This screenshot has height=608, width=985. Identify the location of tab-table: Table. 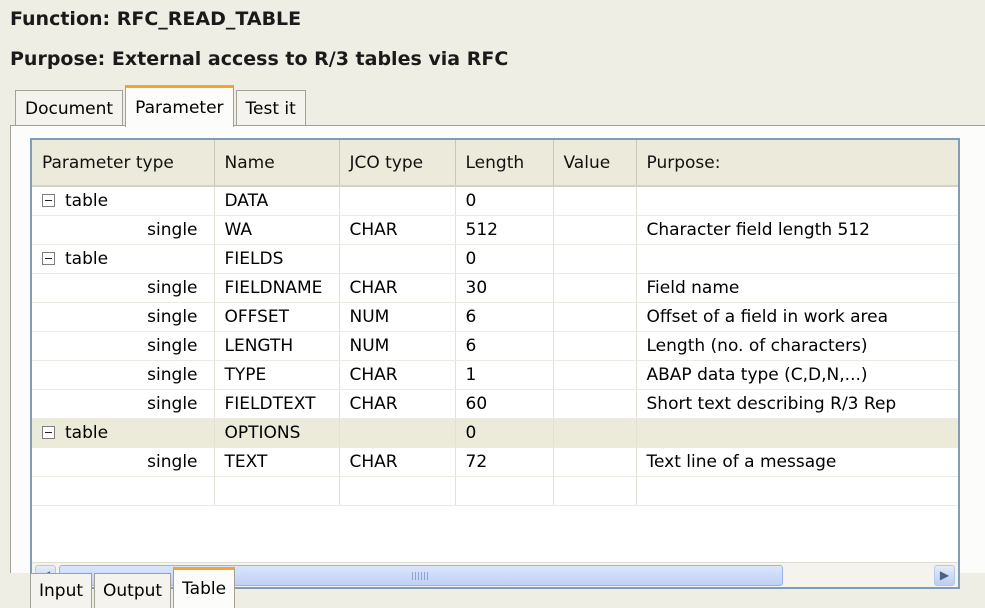
(204, 587).